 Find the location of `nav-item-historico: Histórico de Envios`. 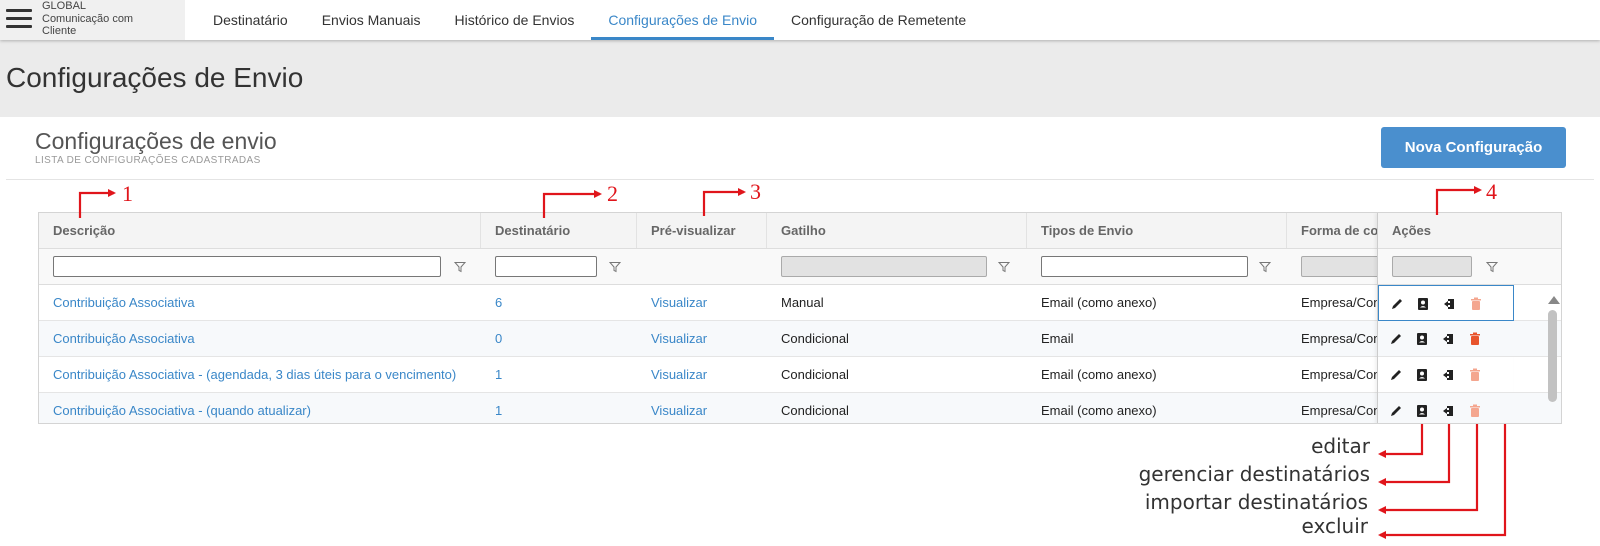

nav-item-historico: Histórico de Envios is located at coordinates (515, 20).